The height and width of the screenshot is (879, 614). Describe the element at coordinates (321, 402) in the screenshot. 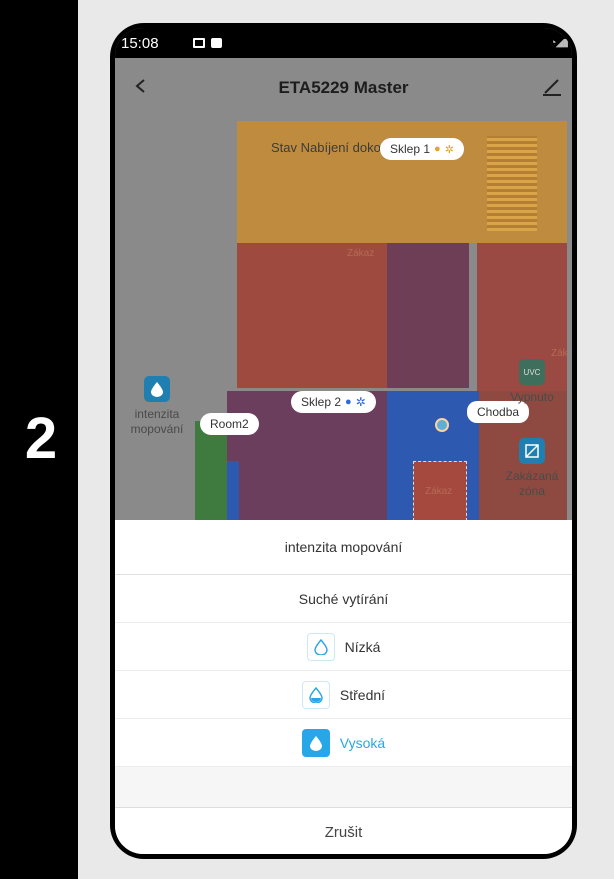

I see `room-label-sklep2-text: Sklep 2` at that location.